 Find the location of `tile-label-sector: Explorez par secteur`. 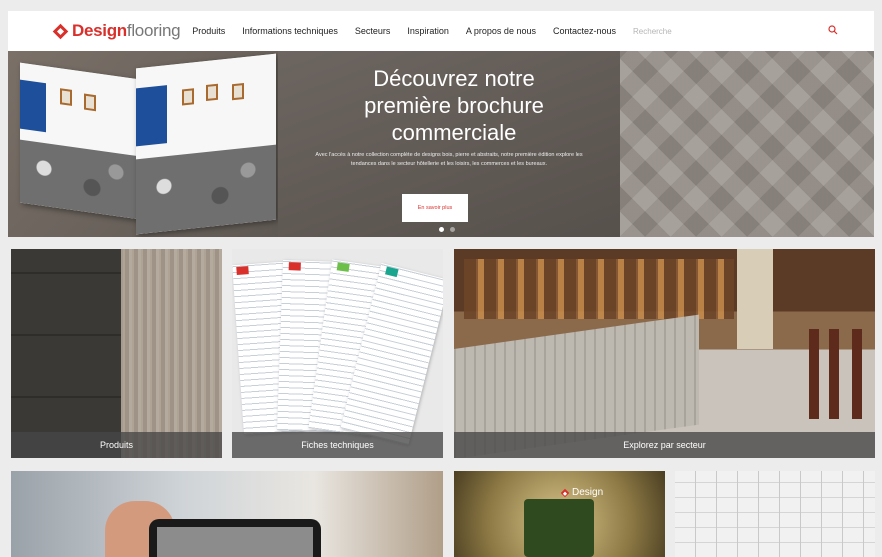

tile-label-sector: Explorez par secteur is located at coordinates (664, 445).